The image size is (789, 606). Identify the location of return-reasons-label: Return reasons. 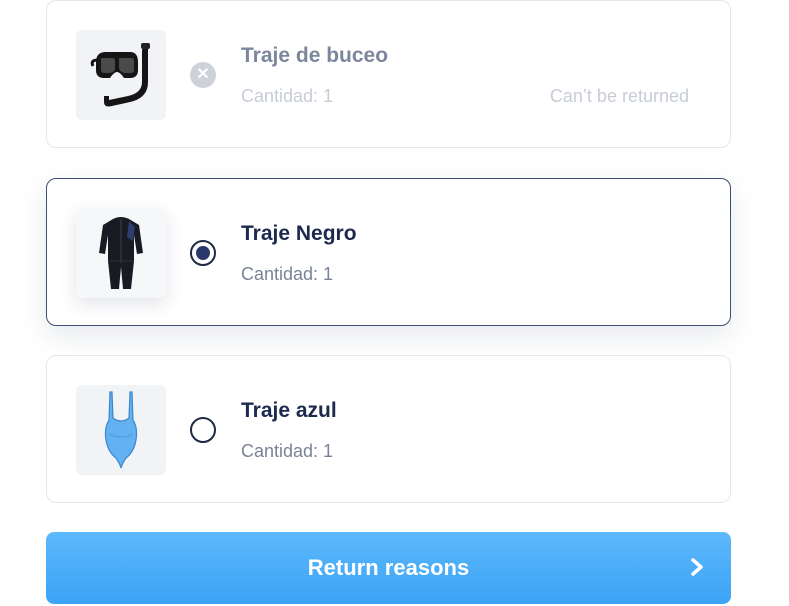
(388, 567).